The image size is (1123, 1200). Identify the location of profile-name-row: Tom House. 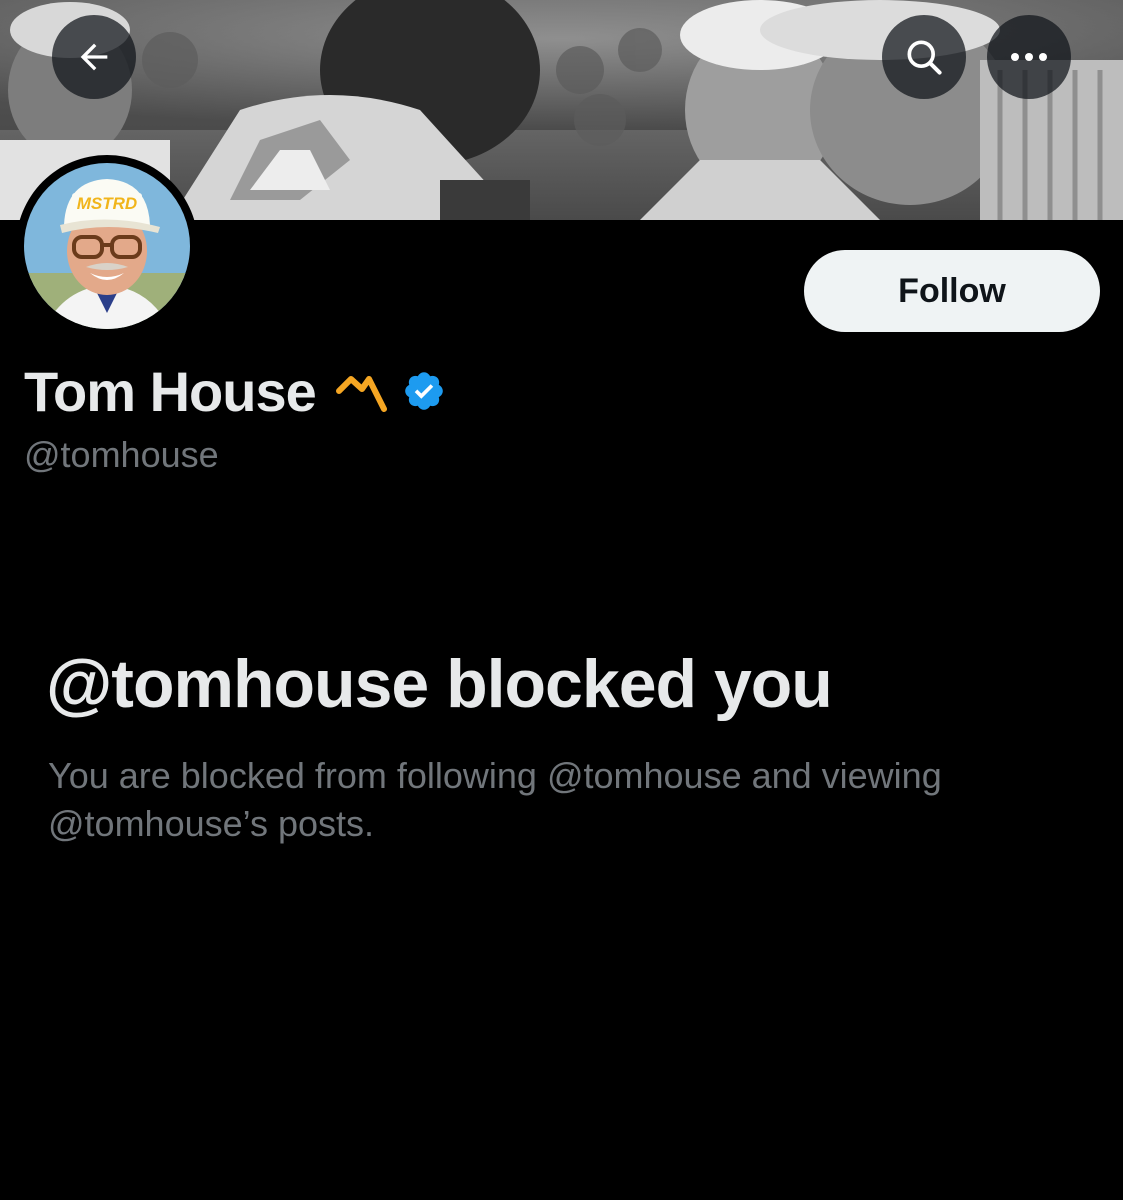
(235, 391).